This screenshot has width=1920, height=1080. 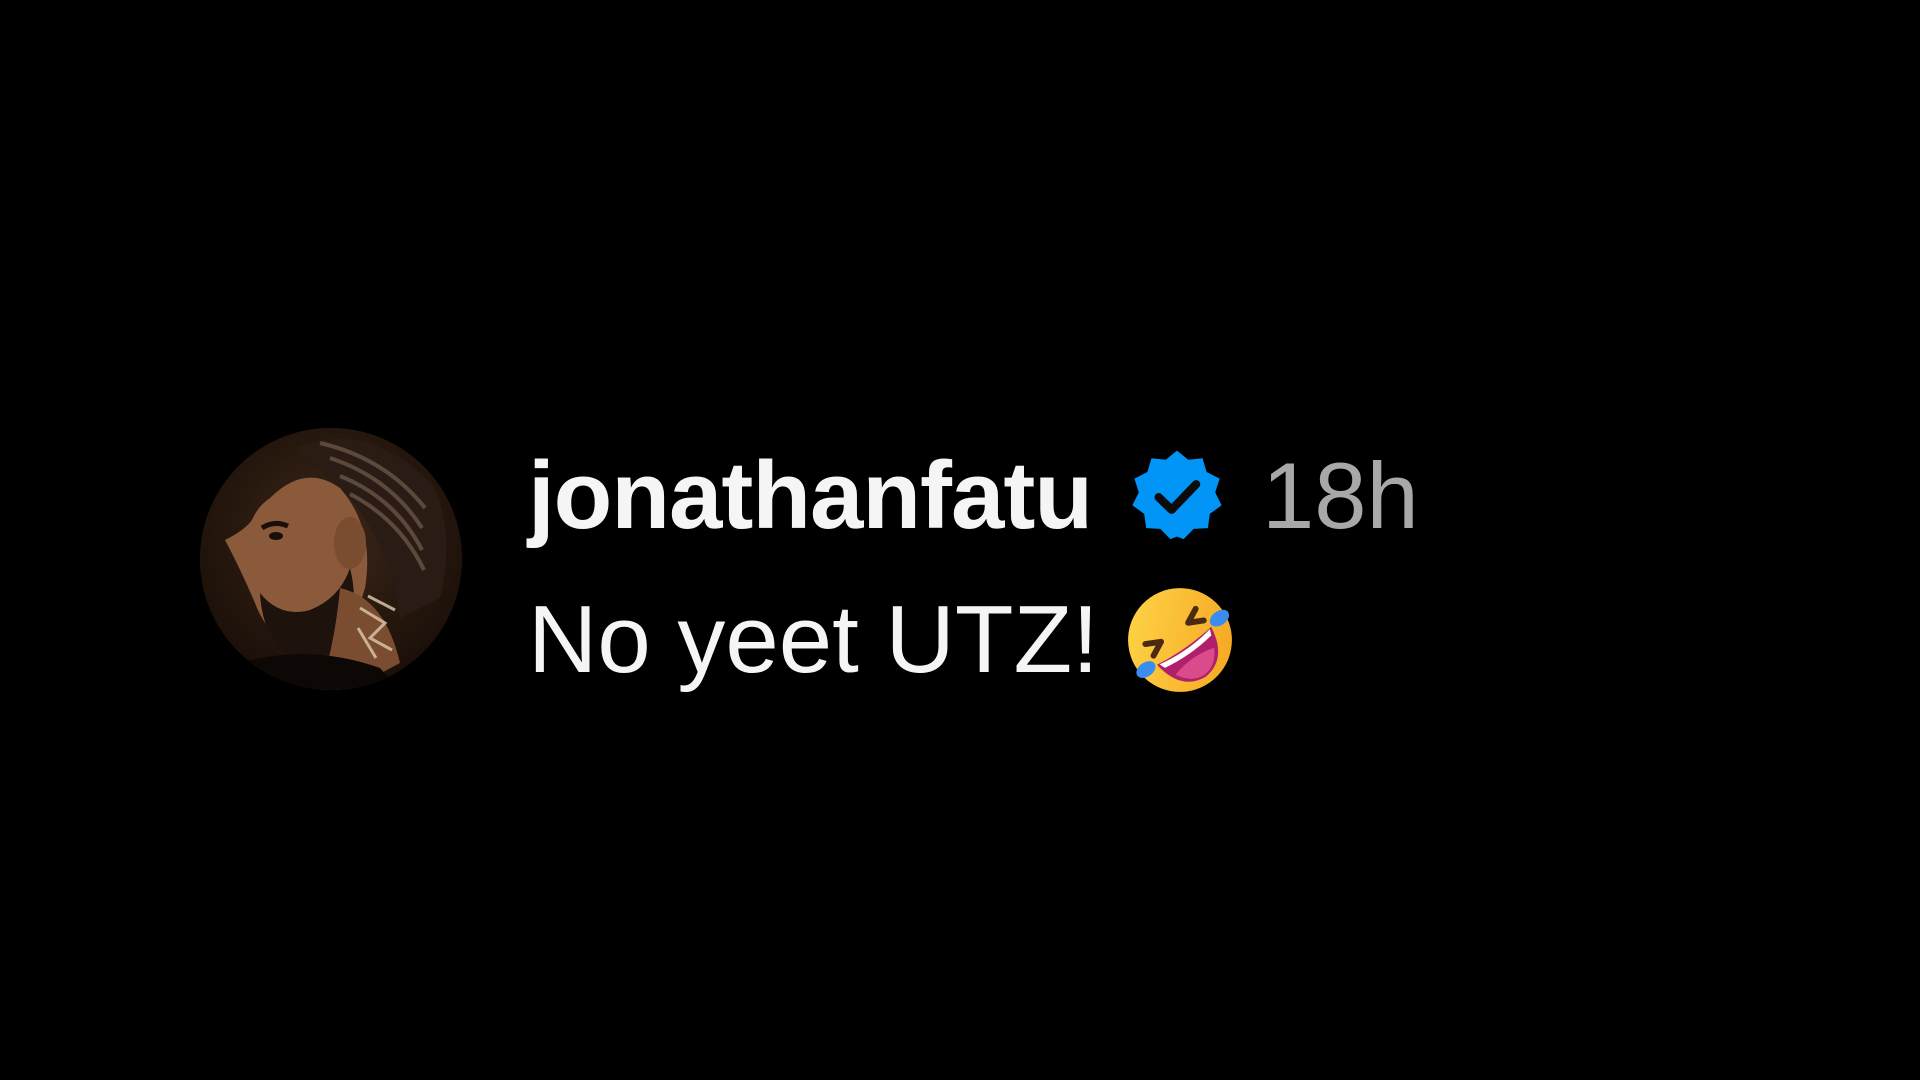 I want to click on username-link: jonathanfatu, so click(x=810, y=496).